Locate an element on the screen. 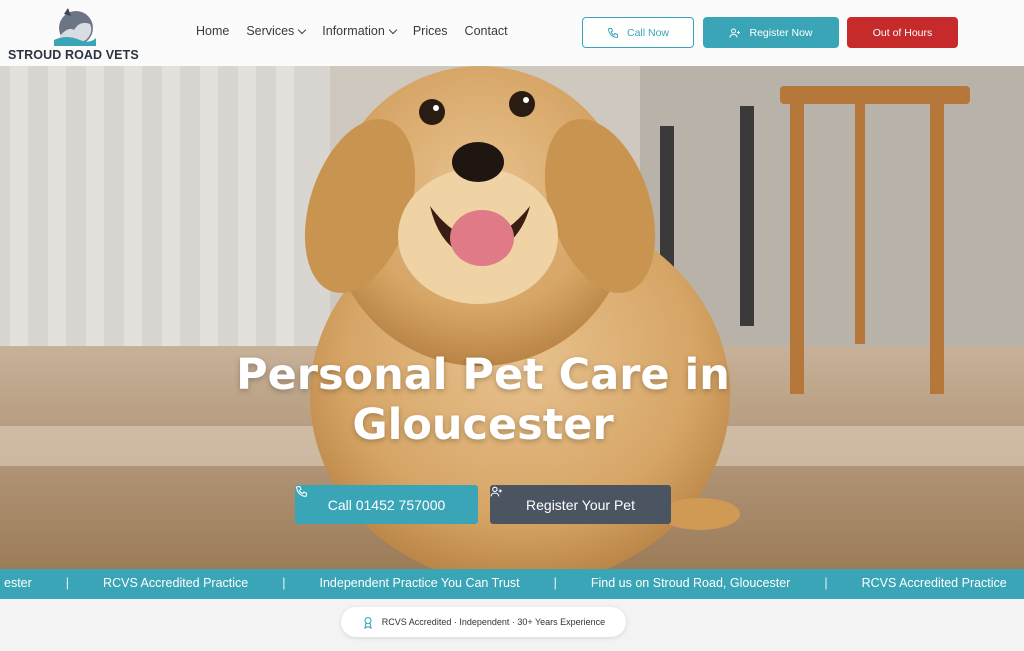  ticker-item: Independent Practice You Can Trust is located at coordinates (419, 583).